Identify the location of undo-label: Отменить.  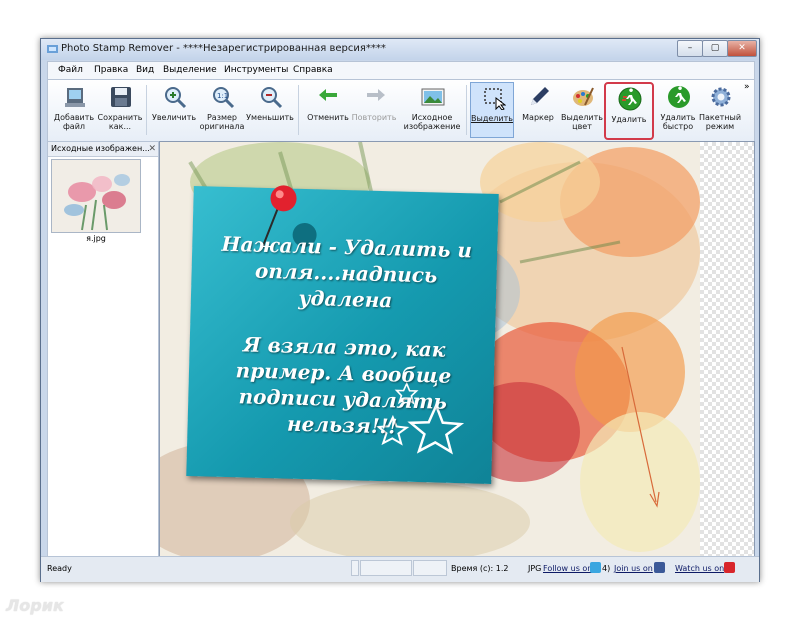
(328, 117).